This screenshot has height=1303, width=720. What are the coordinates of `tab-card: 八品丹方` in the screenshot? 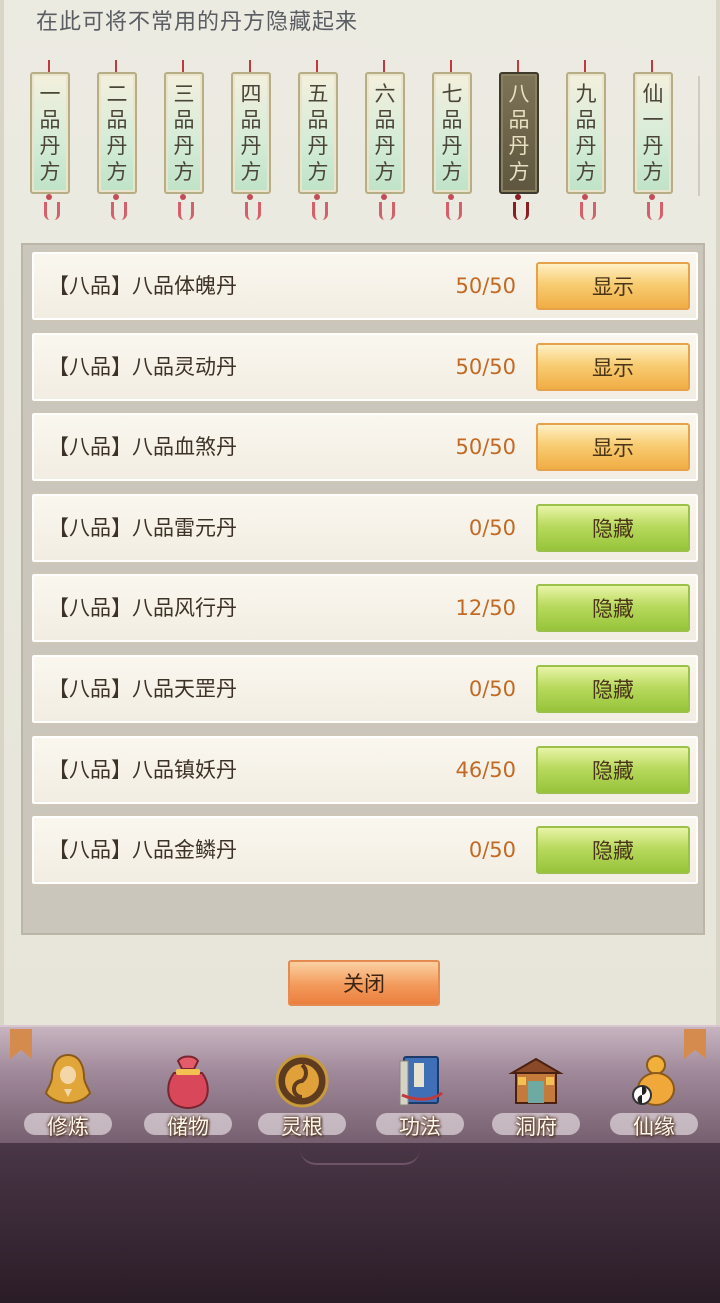 It's located at (519, 133).